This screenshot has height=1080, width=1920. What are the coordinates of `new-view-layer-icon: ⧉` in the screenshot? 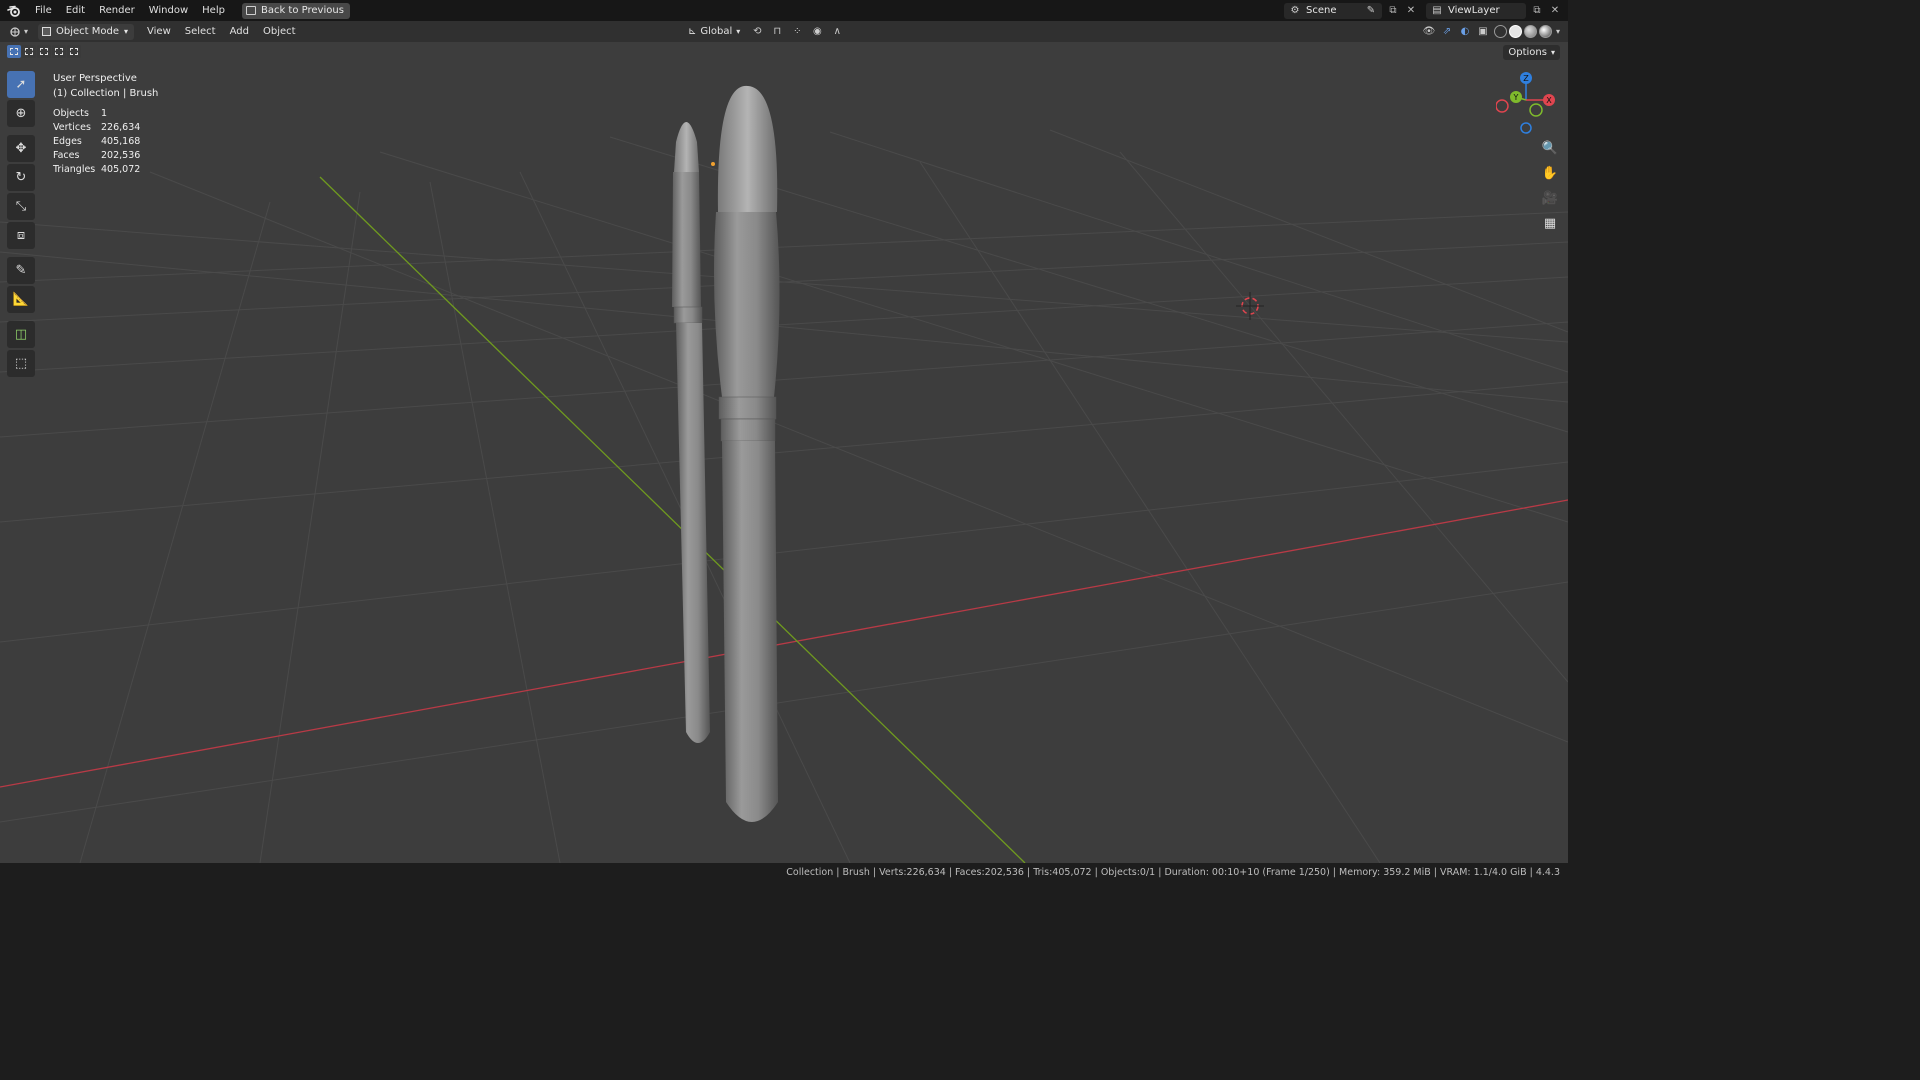 It's located at (1537, 11).